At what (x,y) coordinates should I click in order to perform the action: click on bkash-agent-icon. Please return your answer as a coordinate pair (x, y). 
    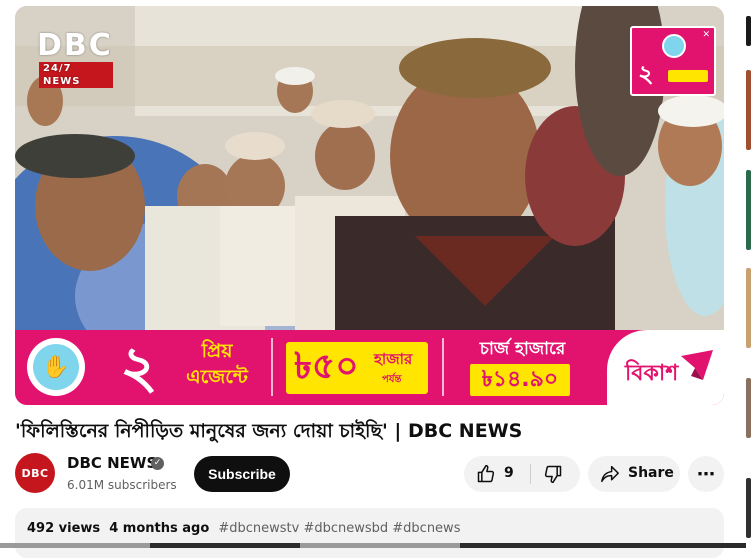
    Looking at the image, I should click on (674, 46).